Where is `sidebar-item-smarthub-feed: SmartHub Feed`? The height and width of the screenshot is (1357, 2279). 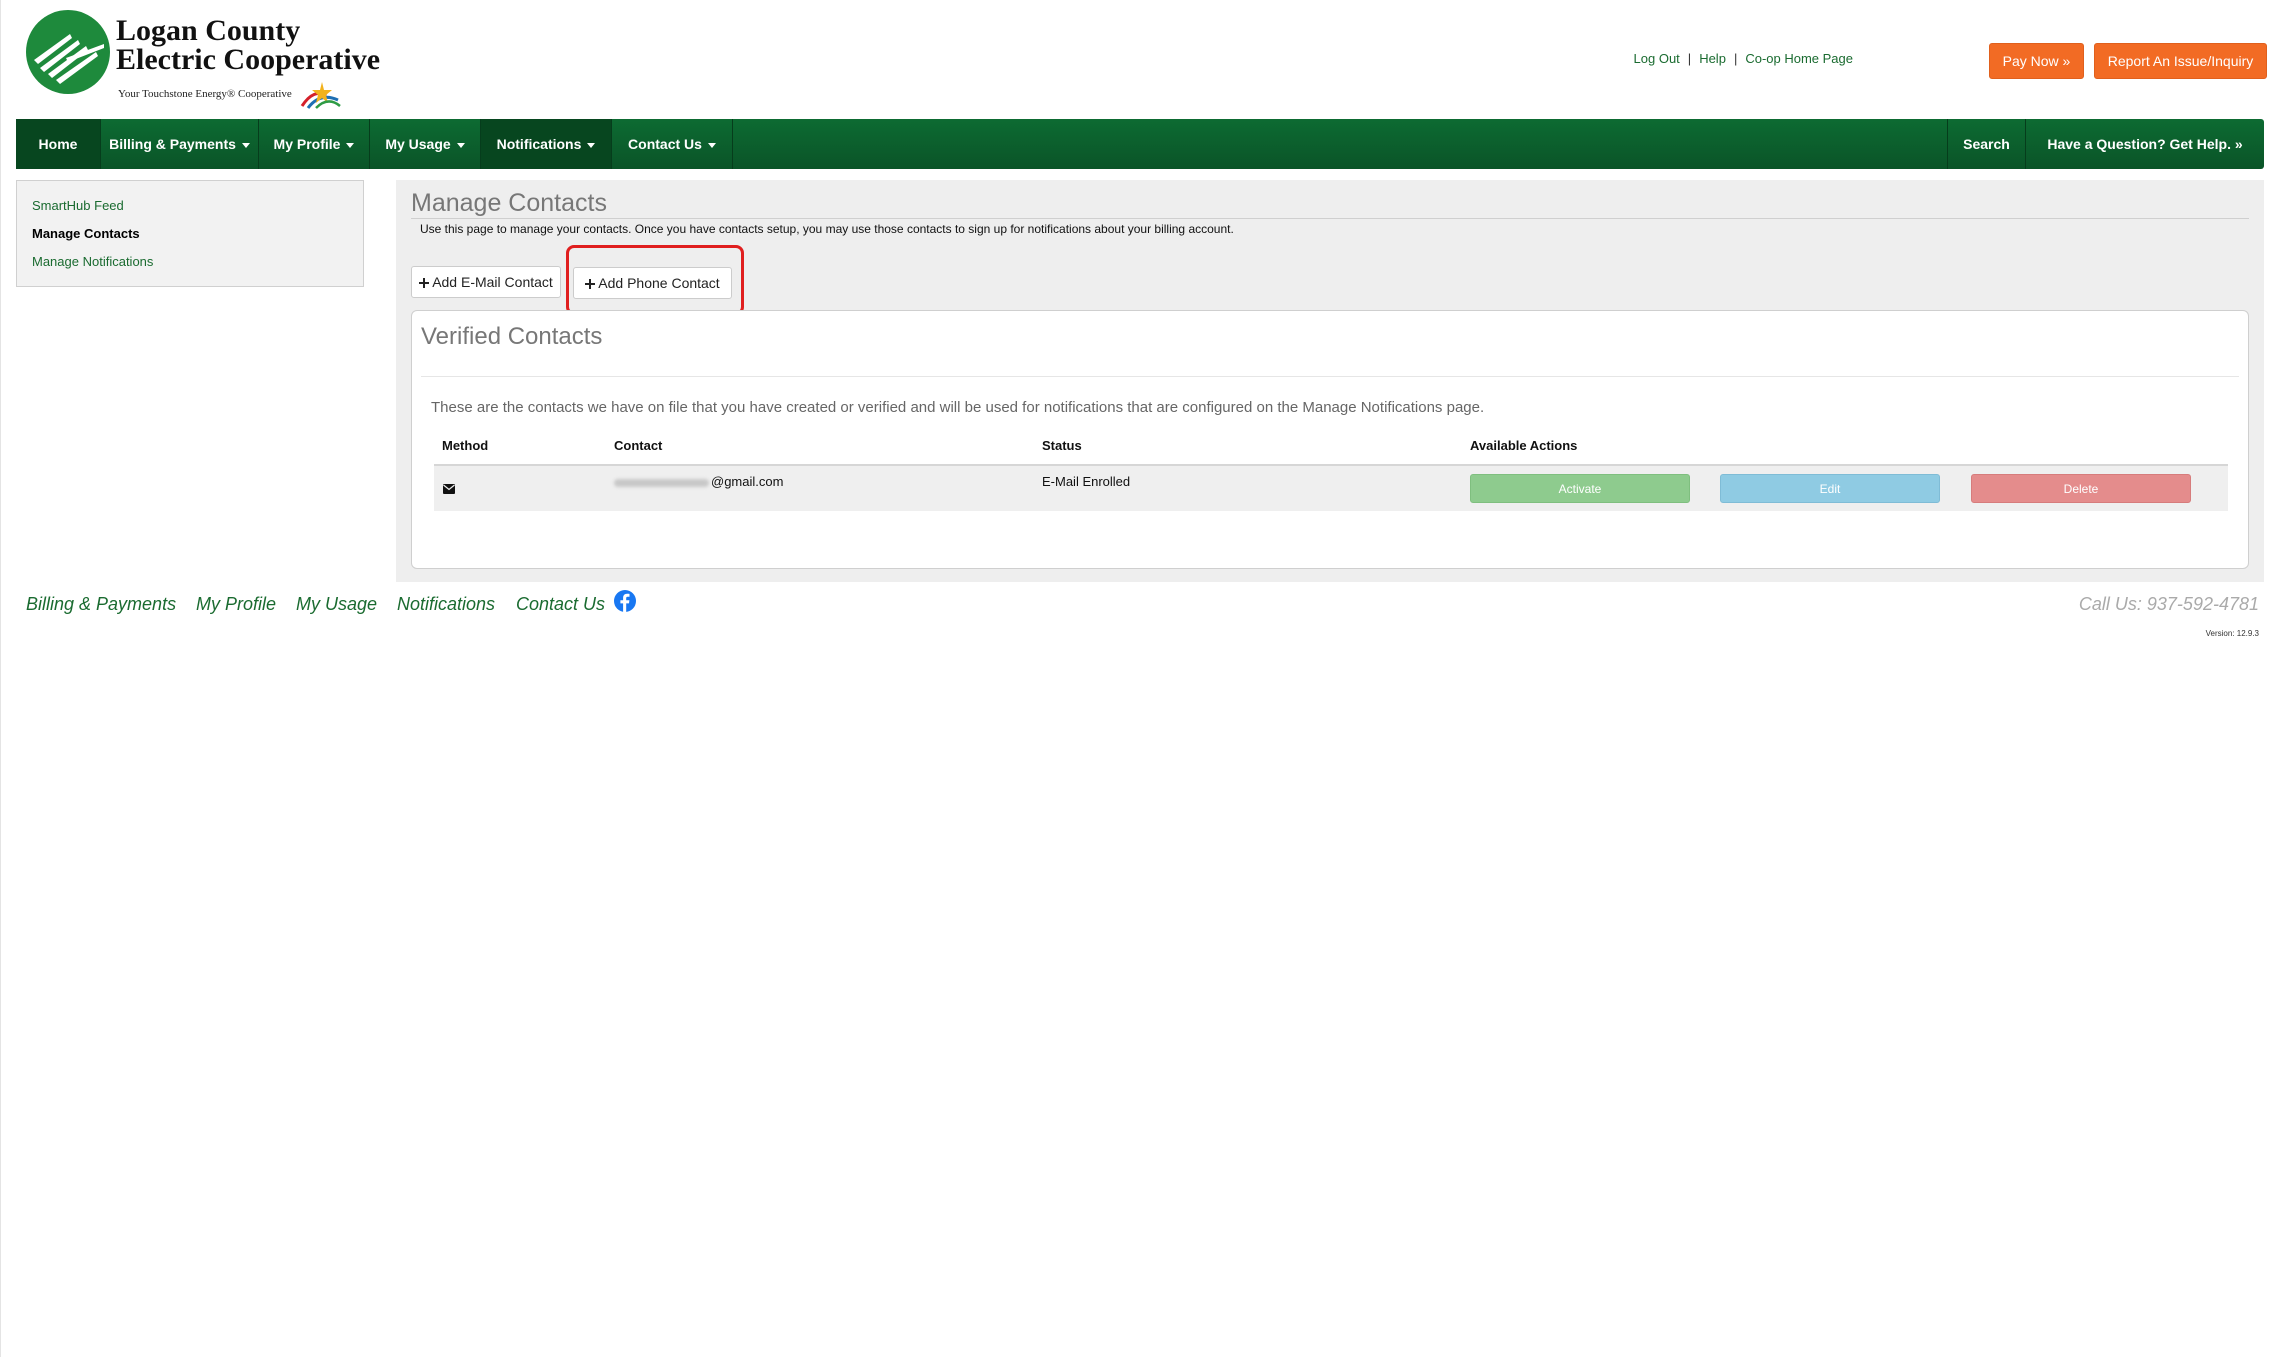 sidebar-item-smarthub-feed: SmartHub Feed is located at coordinates (78, 205).